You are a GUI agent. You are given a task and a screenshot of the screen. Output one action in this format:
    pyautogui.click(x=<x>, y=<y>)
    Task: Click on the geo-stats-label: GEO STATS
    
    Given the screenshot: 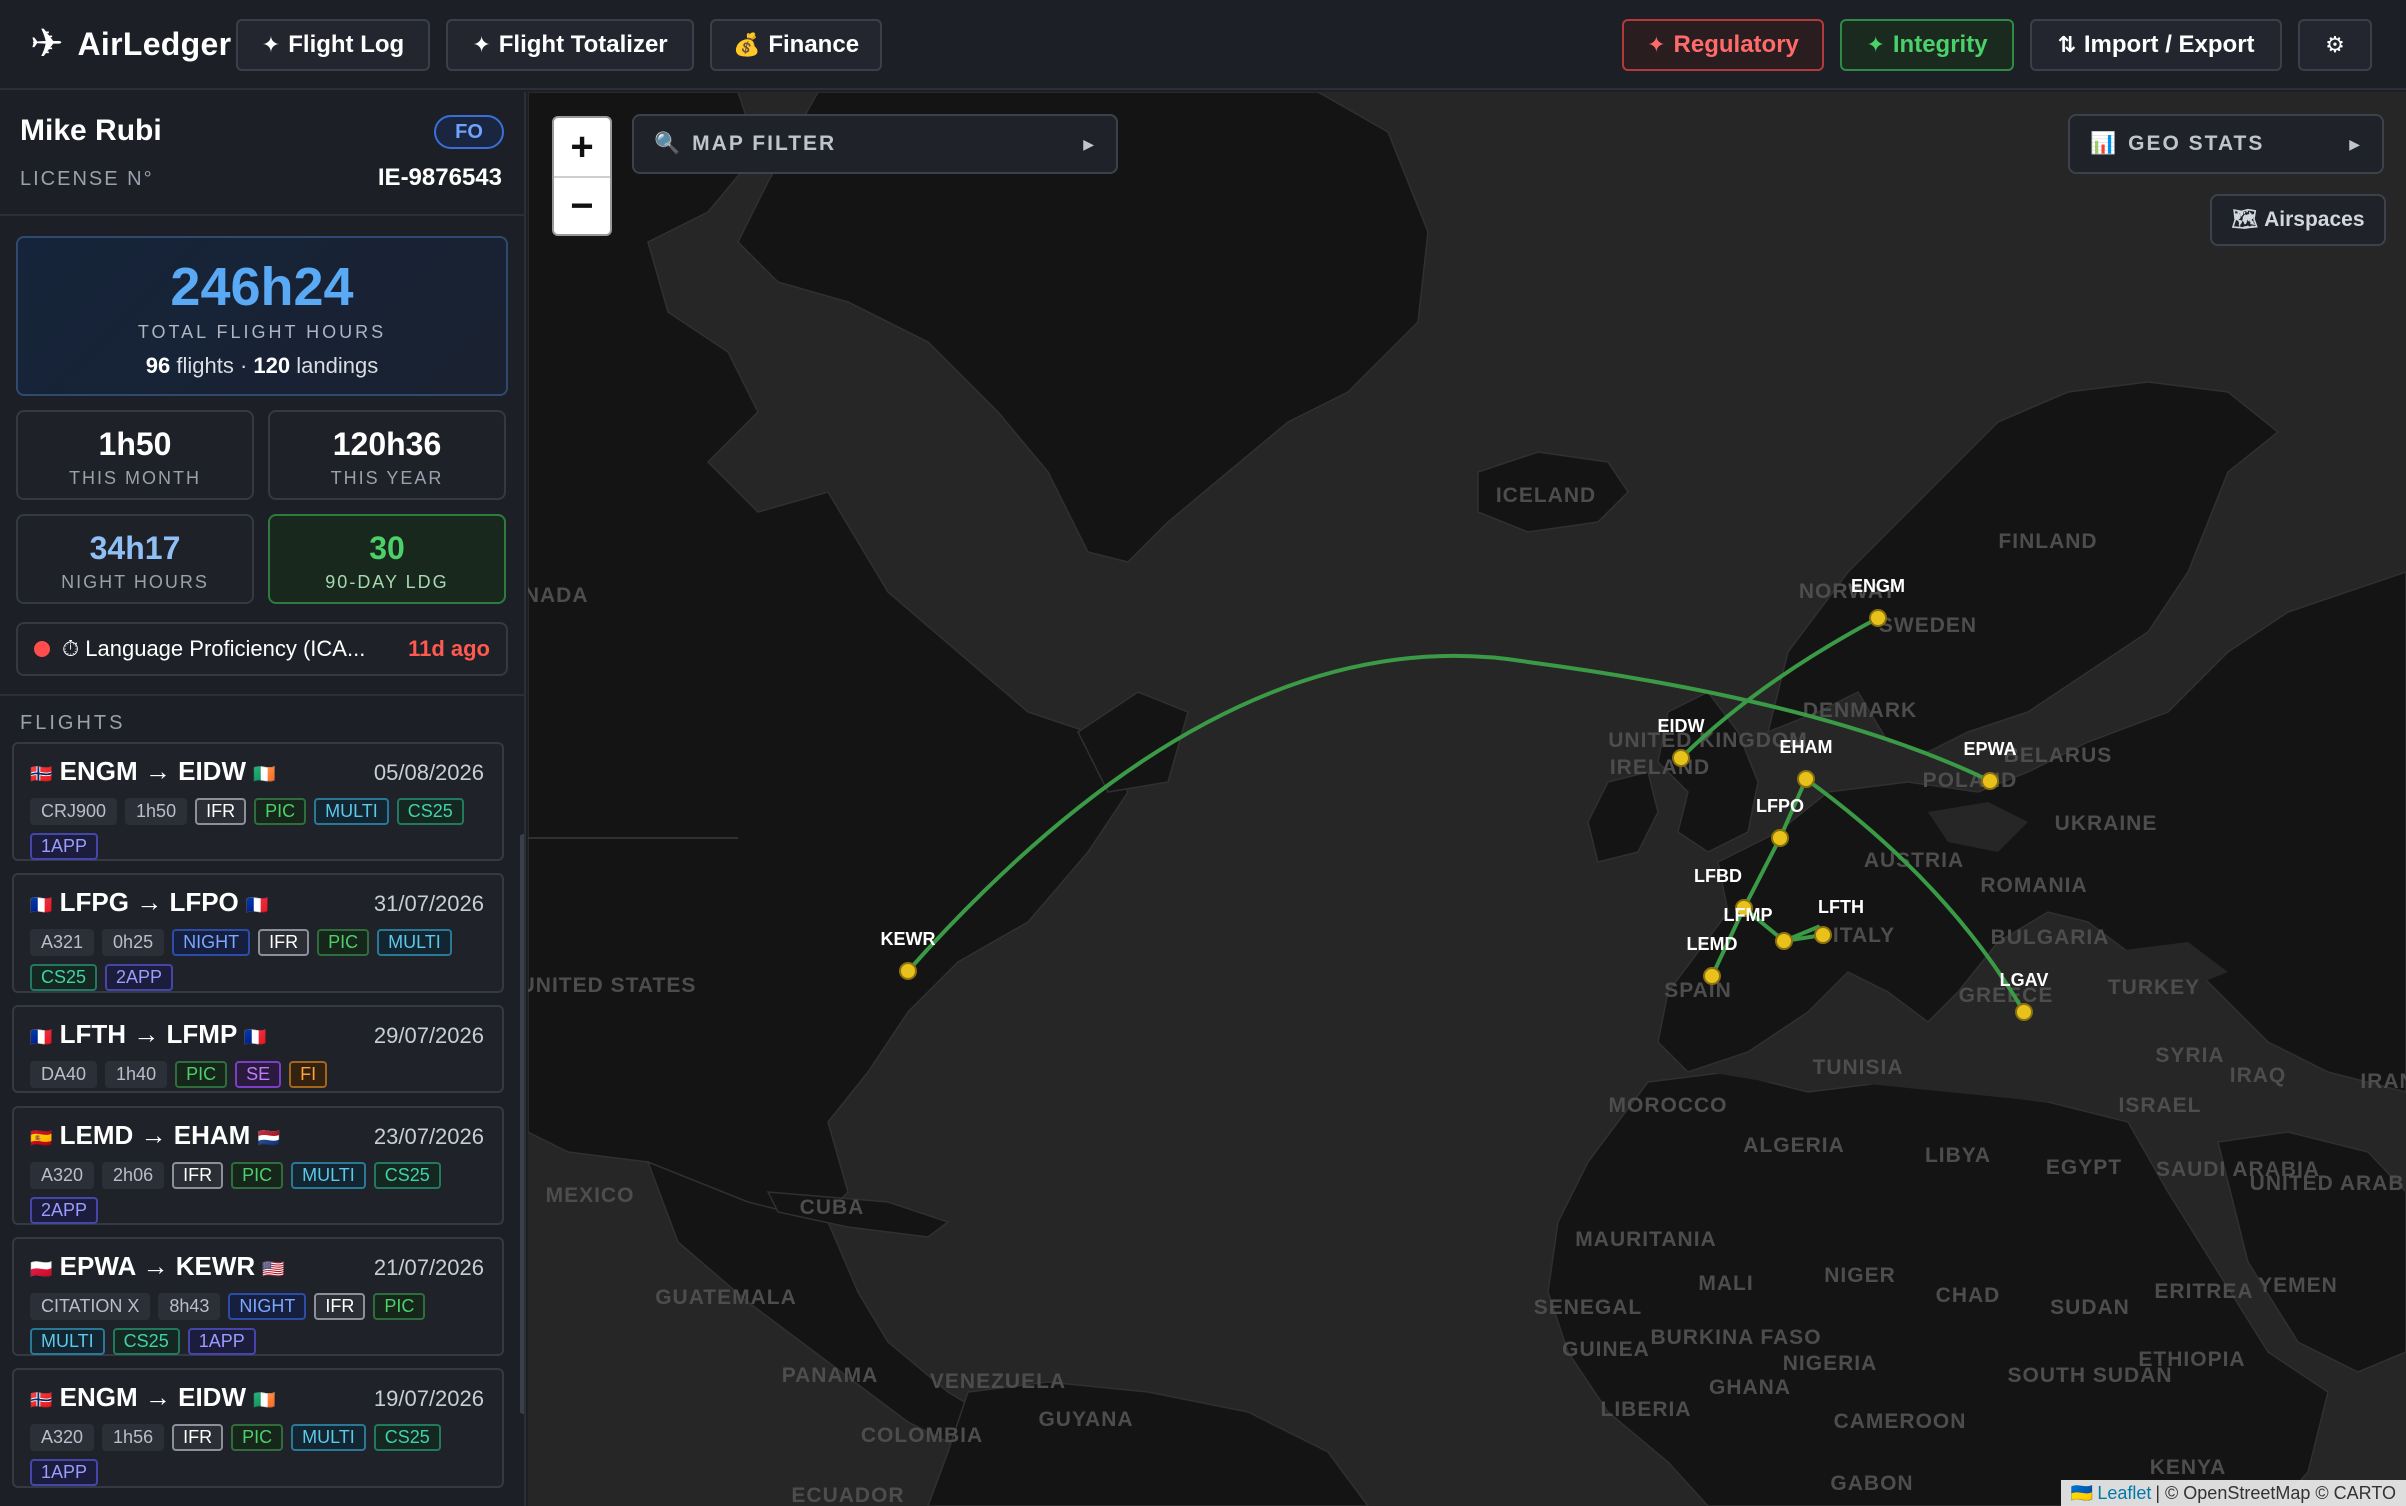 What is the action you would take?
    pyautogui.click(x=2196, y=143)
    